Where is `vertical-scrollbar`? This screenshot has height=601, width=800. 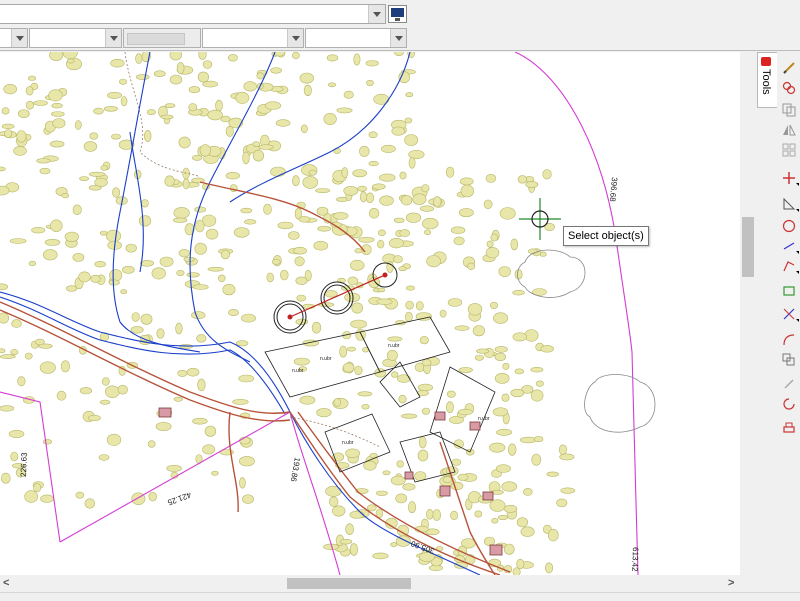 vertical-scrollbar is located at coordinates (748, 313).